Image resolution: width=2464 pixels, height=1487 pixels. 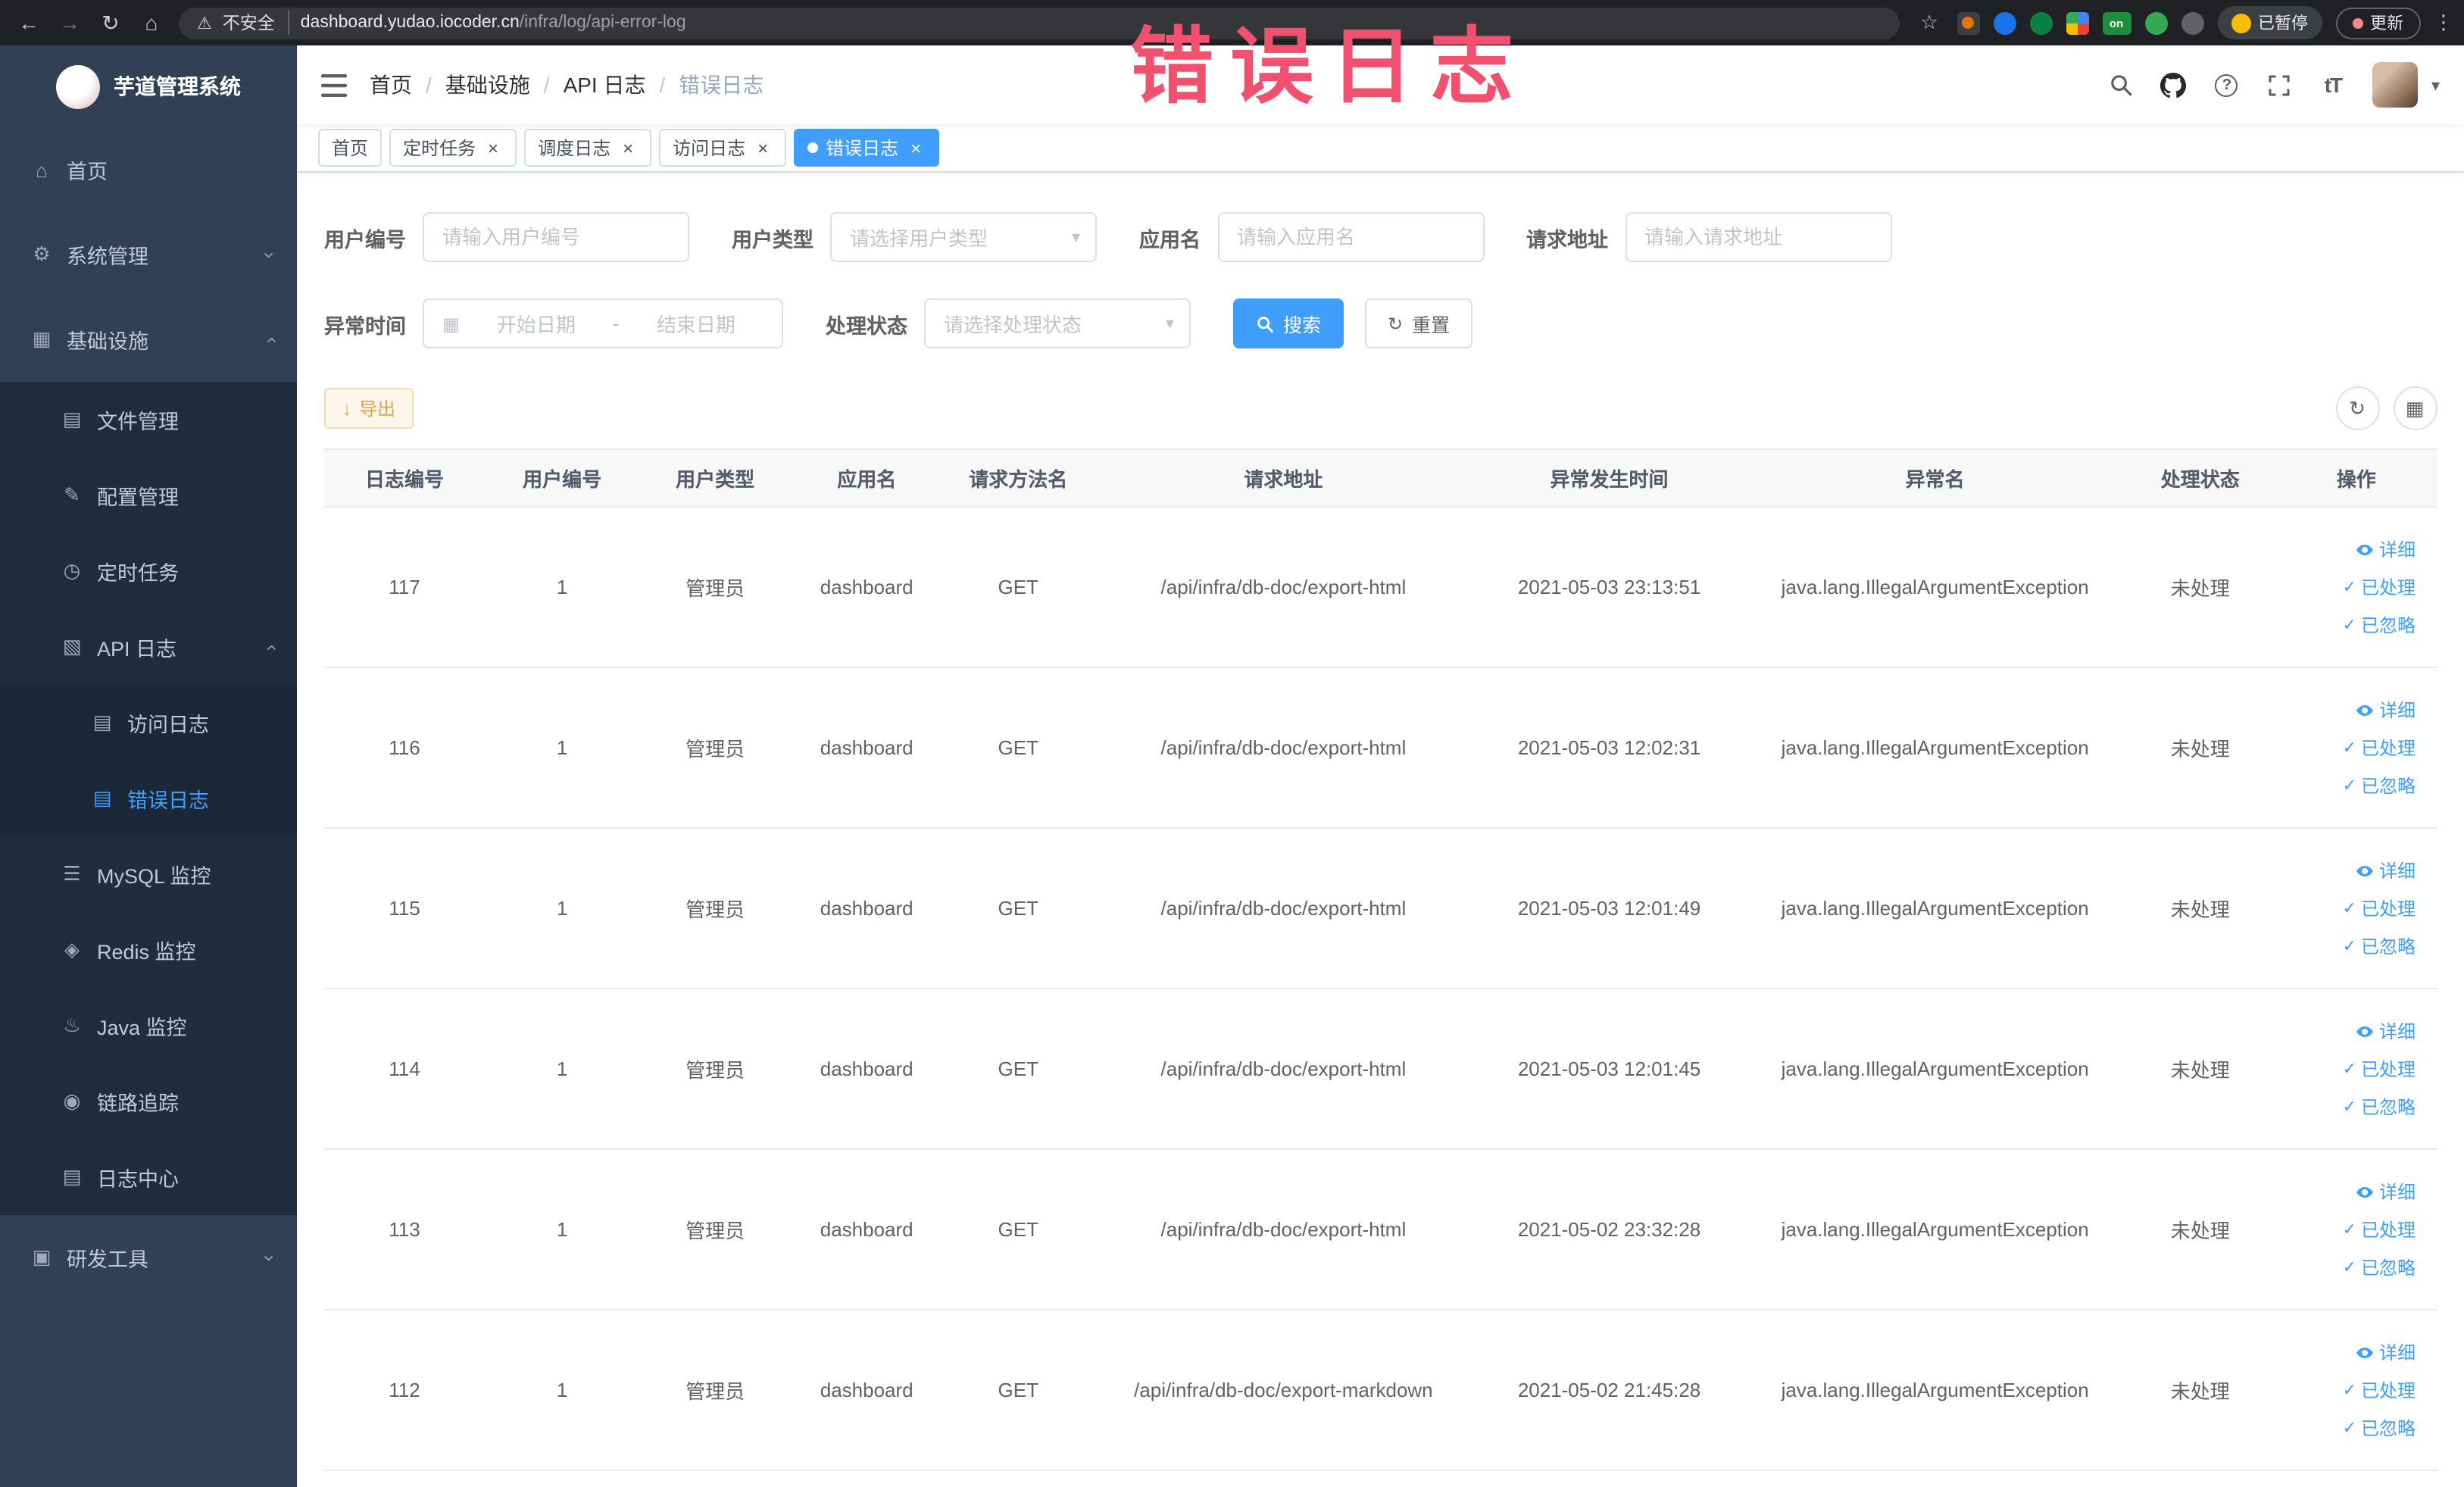 What do you see at coordinates (2365, 1031) in the screenshot?
I see `eye-icon` at bounding box center [2365, 1031].